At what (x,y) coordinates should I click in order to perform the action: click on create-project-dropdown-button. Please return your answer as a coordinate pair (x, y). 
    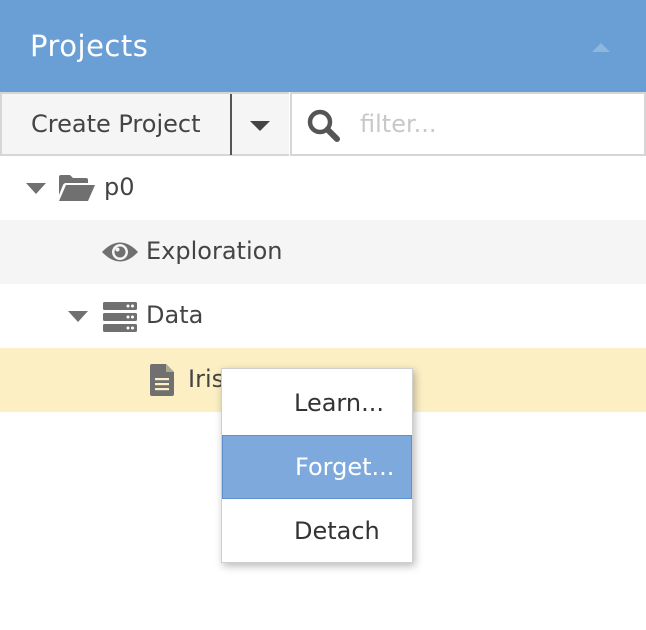
    Looking at the image, I should click on (260, 124).